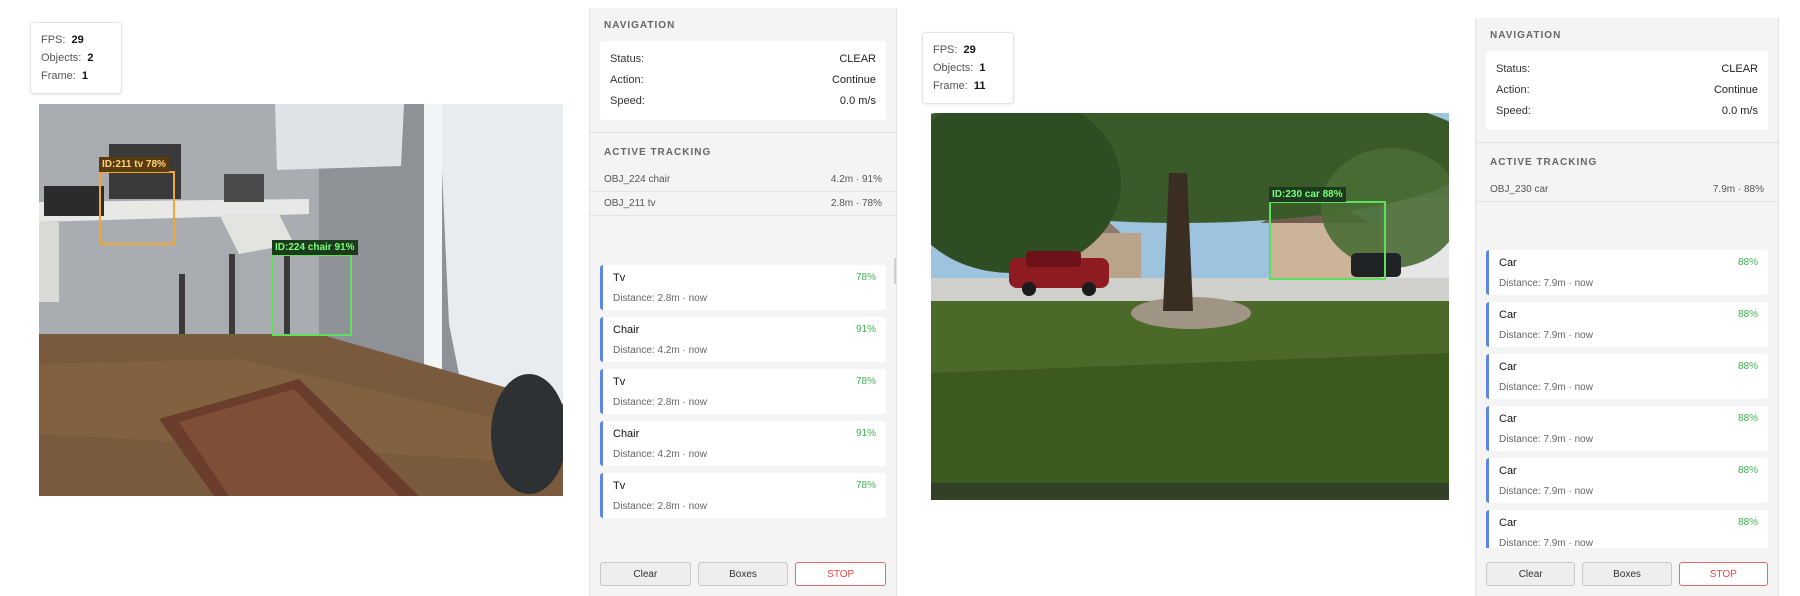 The image size is (1800, 596). I want to click on detection-label-car: ID:230 car 88%, so click(1307, 194).